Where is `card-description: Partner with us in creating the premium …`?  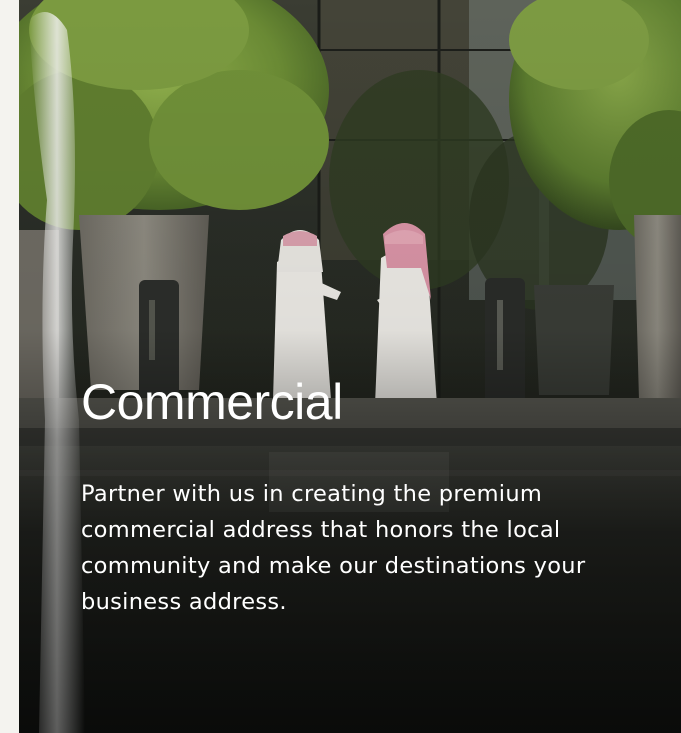
card-description: Partner with us in creating the premium … is located at coordinates (333, 548).